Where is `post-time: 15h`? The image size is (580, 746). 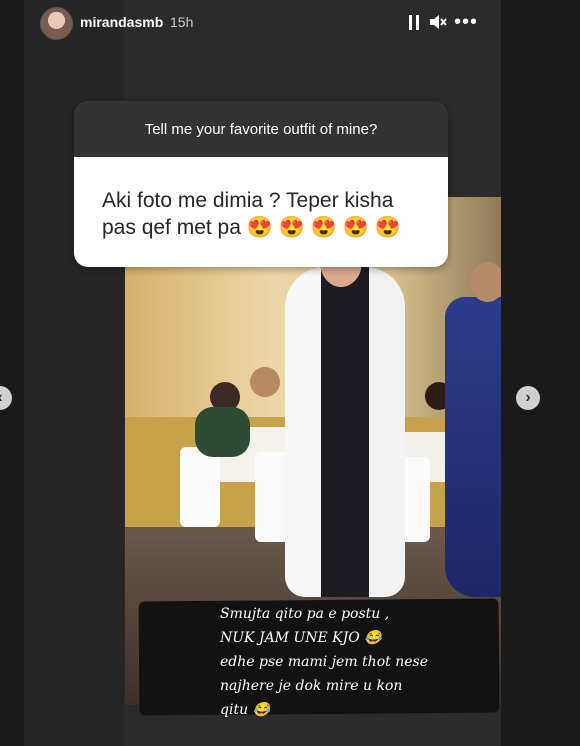 post-time: 15h is located at coordinates (182, 22).